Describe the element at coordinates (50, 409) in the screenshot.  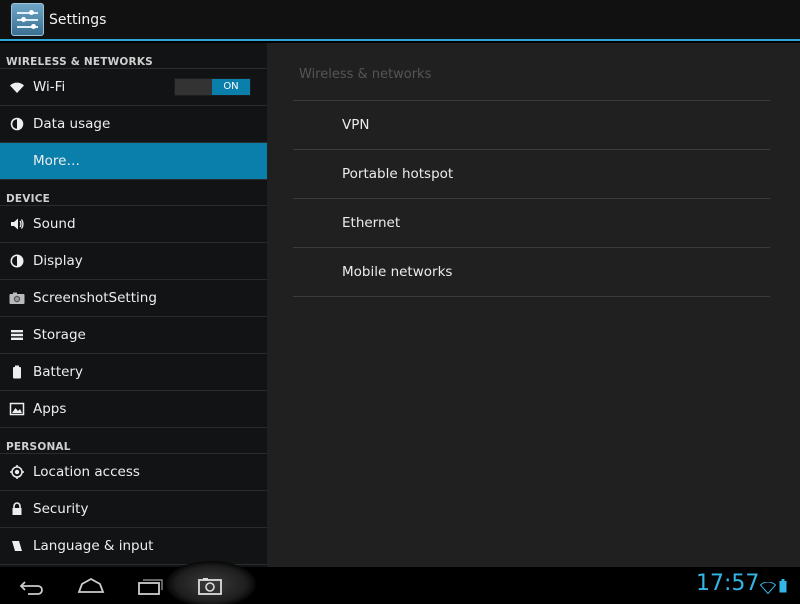
I see `sidebar-item-label: Apps` at that location.